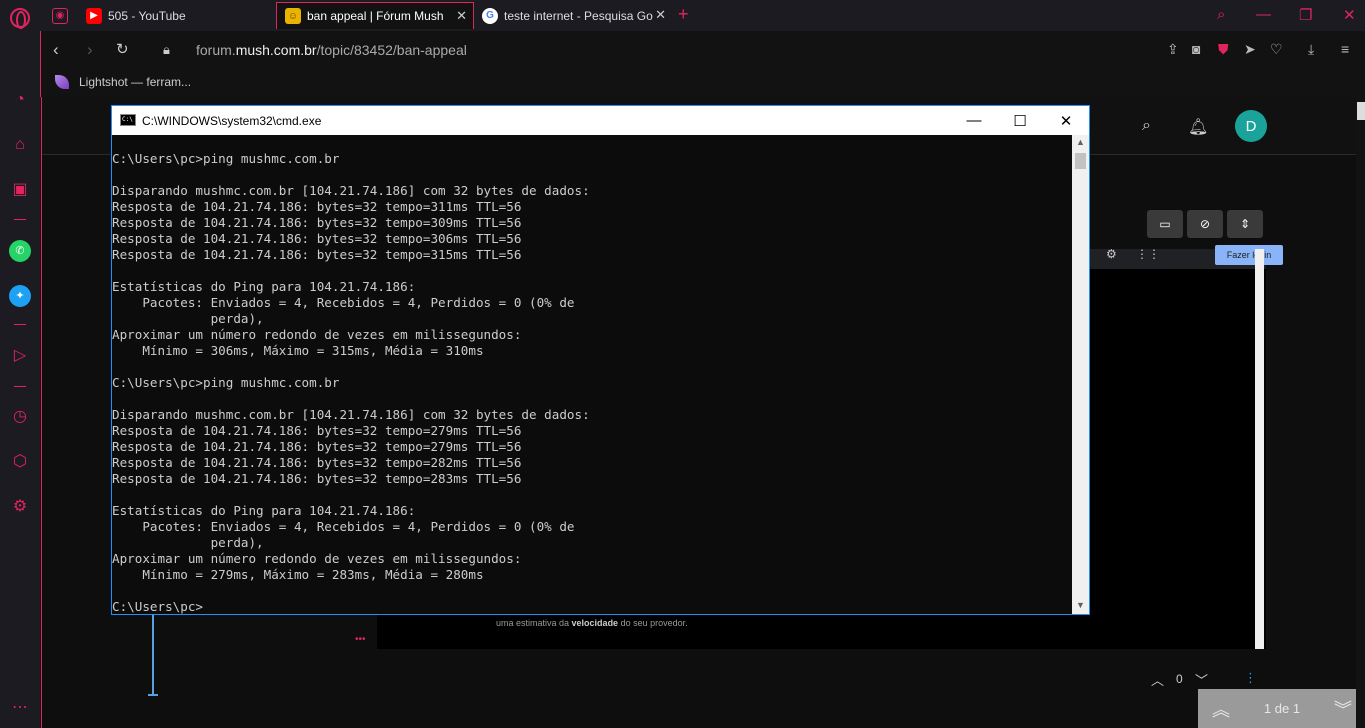 This screenshot has height=728, width=1365. Describe the element at coordinates (1201, 679) in the screenshot. I see `downvote-icon: ﹀` at that location.